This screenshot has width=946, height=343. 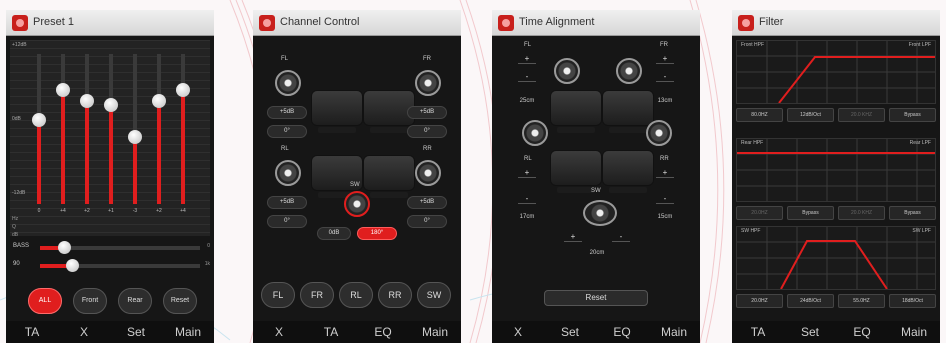 What do you see at coordinates (377, 233) in the screenshot?
I see `sw-phase: 180°` at bounding box center [377, 233].